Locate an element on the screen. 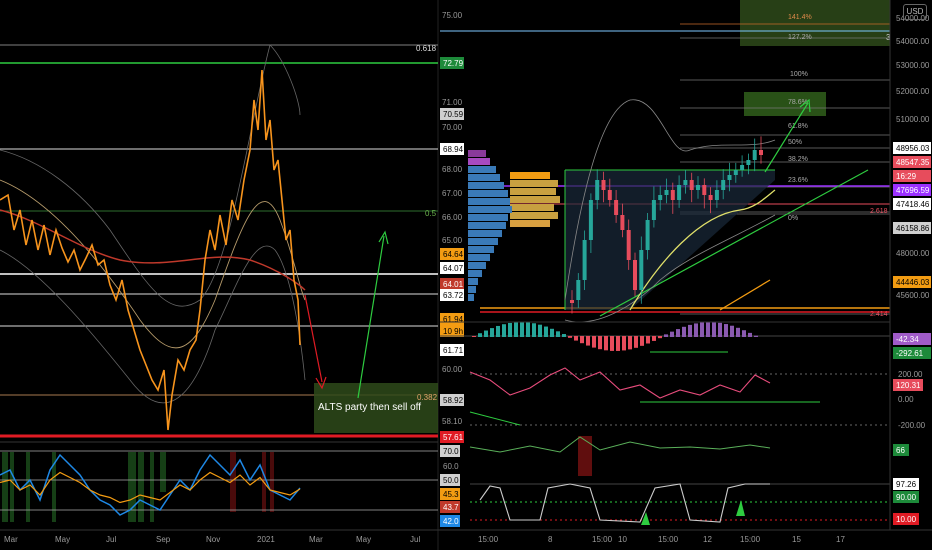 This screenshot has height=550, width=932. svg-text: 60.0 is located at coordinates (451, 466).